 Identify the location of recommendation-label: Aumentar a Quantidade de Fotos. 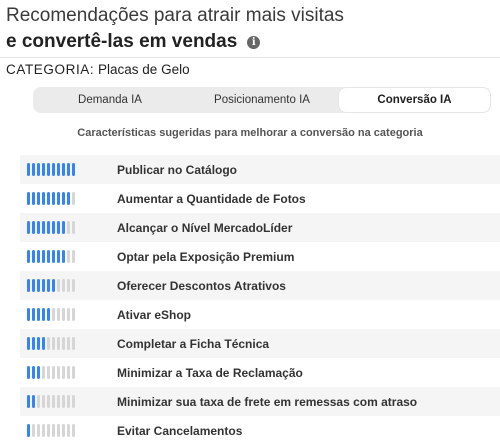
(211, 199).